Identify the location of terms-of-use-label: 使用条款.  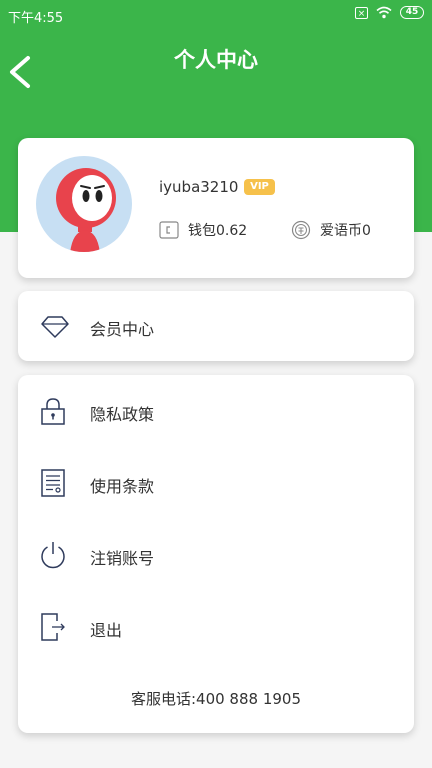
(122, 486).